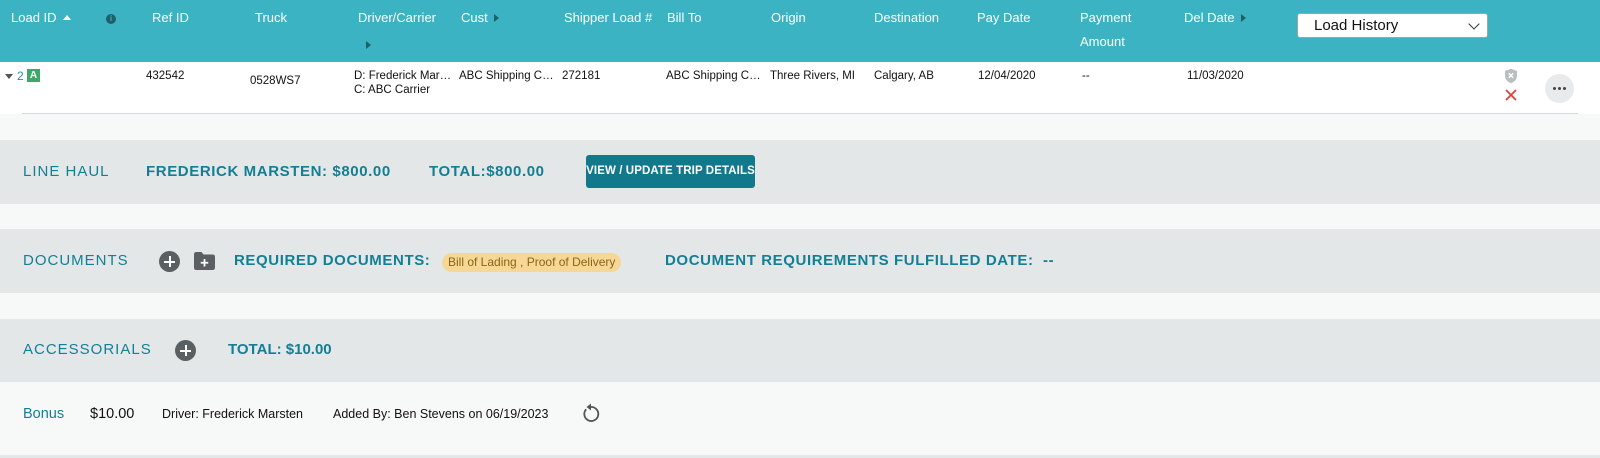 This screenshot has height=458, width=1600. What do you see at coordinates (1003, 18) in the screenshot?
I see `col-pay-date: Pay Date` at bounding box center [1003, 18].